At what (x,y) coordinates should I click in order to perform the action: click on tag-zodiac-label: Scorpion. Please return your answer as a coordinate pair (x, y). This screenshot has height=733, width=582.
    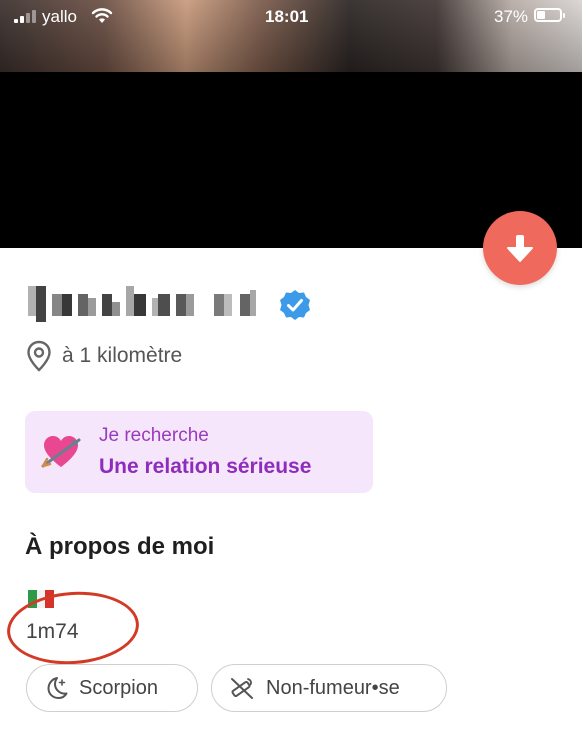
    Looking at the image, I should click on (118, 687).